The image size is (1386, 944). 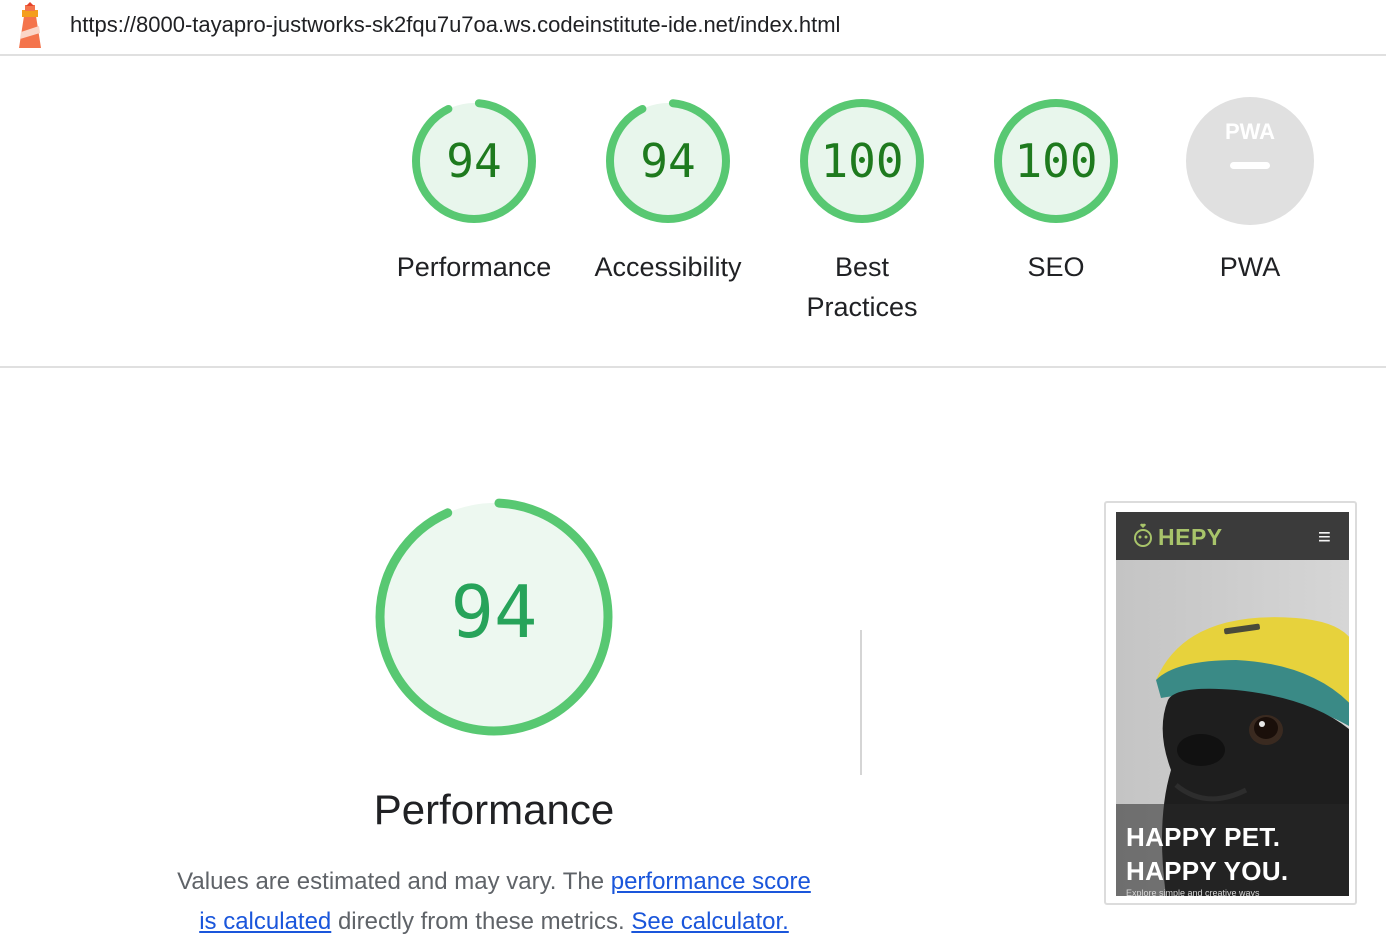 I want to click on gauge-seo-score: 100, so click(x=1055, y=161).